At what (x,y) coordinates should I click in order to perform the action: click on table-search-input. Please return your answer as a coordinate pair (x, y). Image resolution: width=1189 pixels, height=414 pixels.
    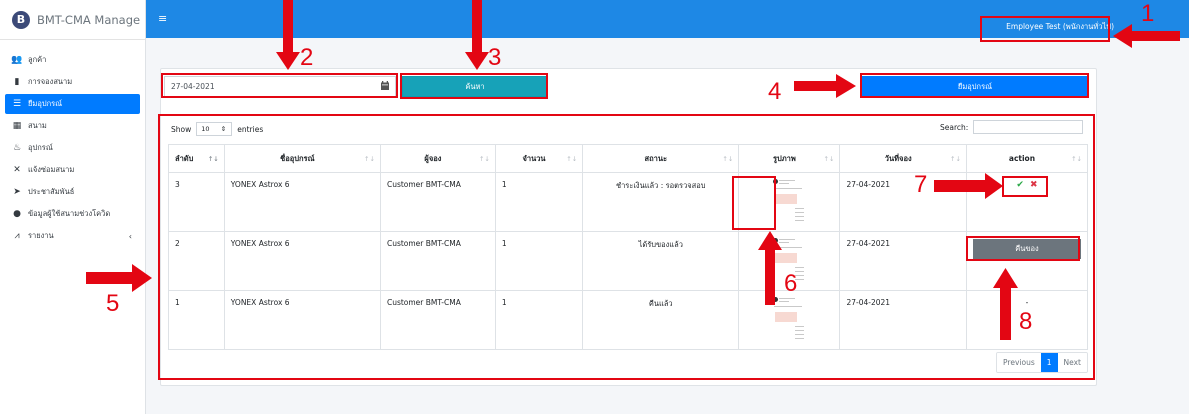
    Looking at the image, I should click on (1028, 127).